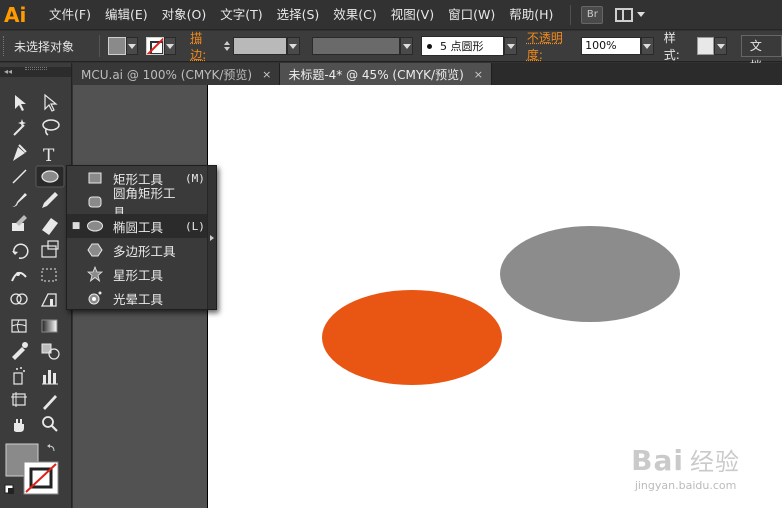  Describe the element at coordinates (685, 459) in the screenshot. I see `watermark-logo: Bai 经验` at that location.